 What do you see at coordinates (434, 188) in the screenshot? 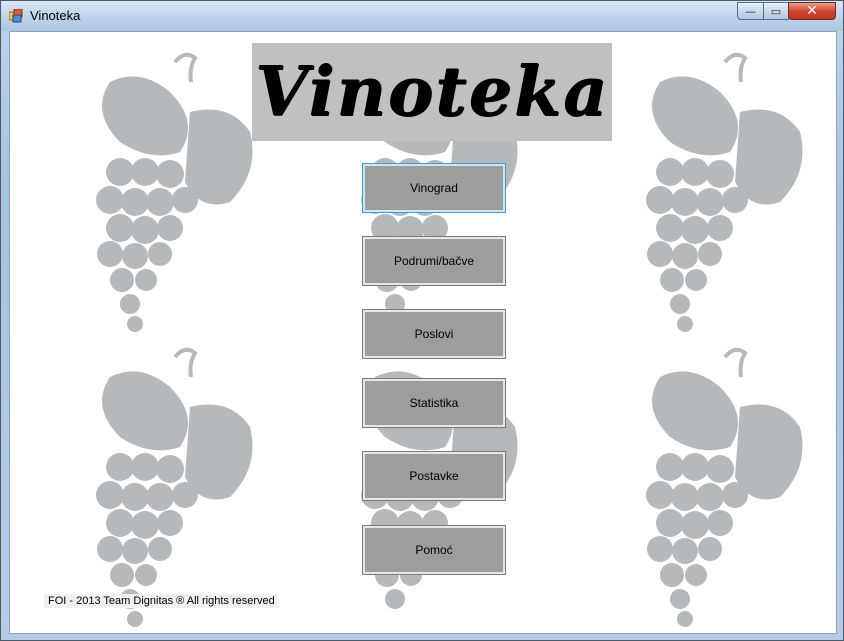
I see `vinograd-button: Vinograd` at bounding box center [434, 188].